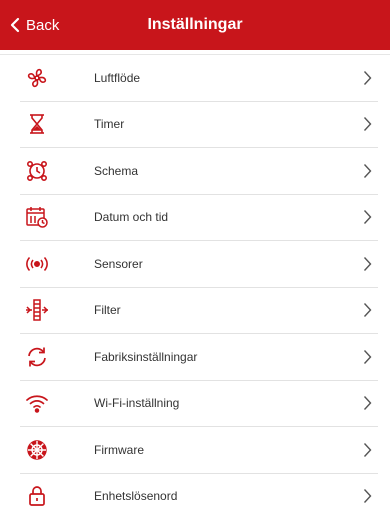 Image resolution: width=390 pixels, height=528 pixels. Describe the element at coordinates (195, 218) in the screenshot. I see `settings-item-datum-och-tid: Datum och tid` at that location.